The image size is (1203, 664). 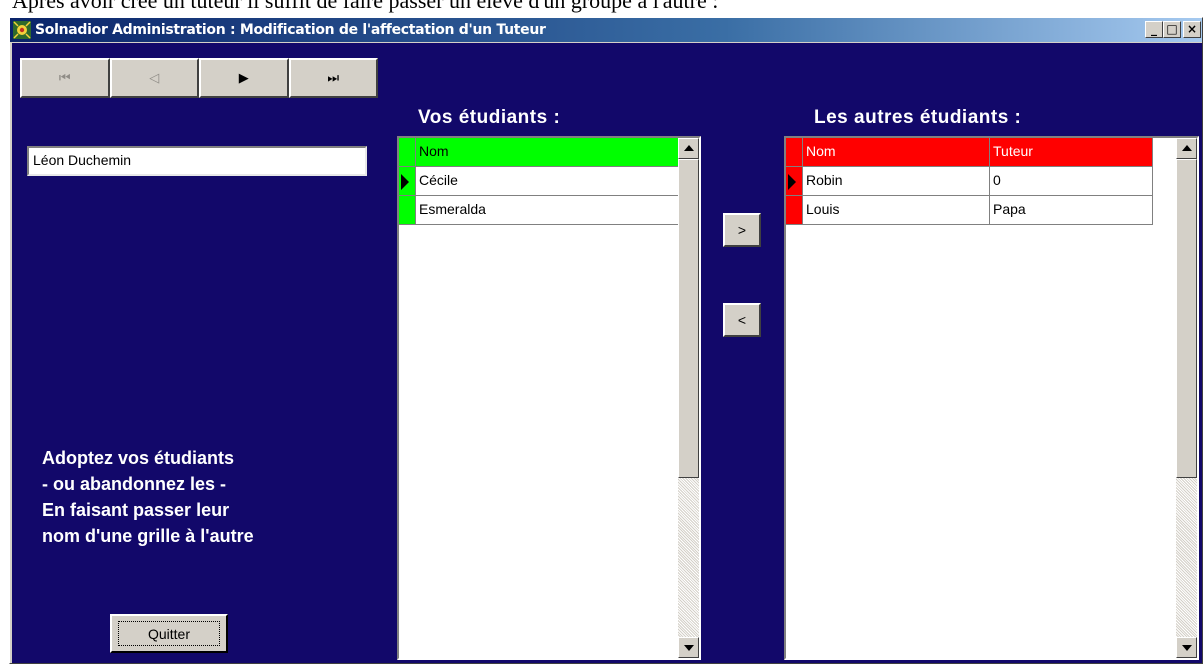 What do you see at coordinates (197, 161) in the screenshot?
I see `tutor-name-field: Léon Duchemin` at bounding box center [197, 161].